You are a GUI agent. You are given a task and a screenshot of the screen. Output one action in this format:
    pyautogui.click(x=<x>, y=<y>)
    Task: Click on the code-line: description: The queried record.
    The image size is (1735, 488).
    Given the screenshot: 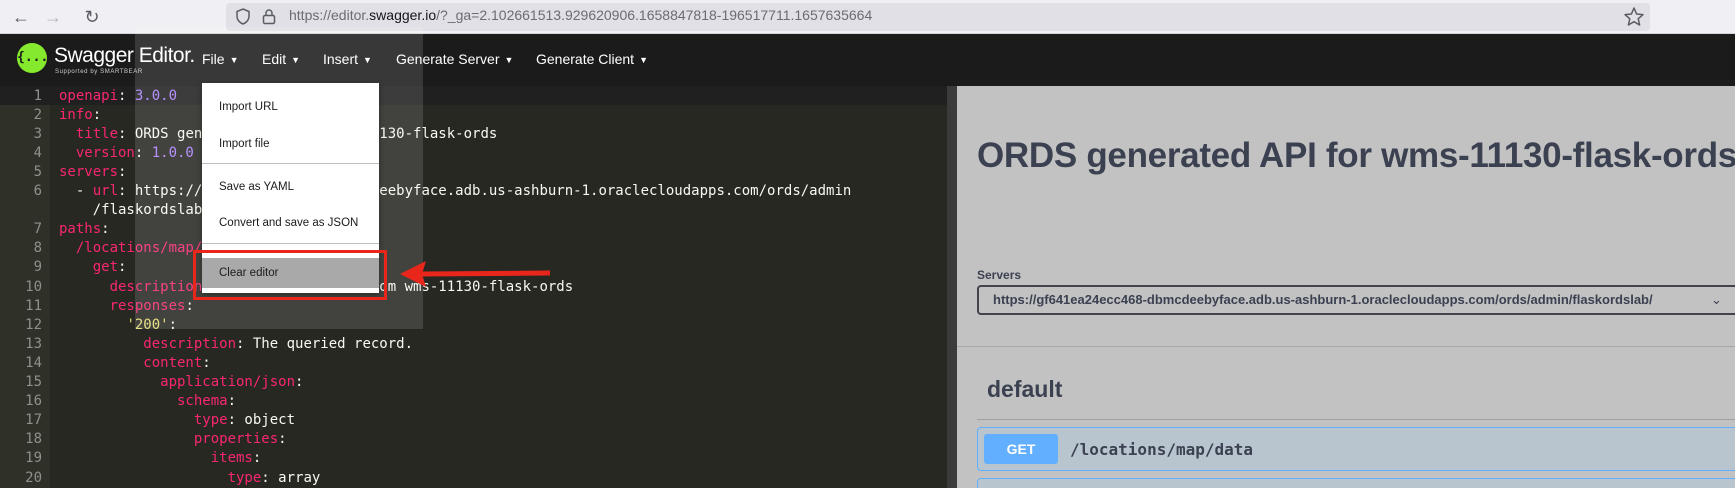 What is the action you would take?
    pyautogui.click(x=236, y=344)
    